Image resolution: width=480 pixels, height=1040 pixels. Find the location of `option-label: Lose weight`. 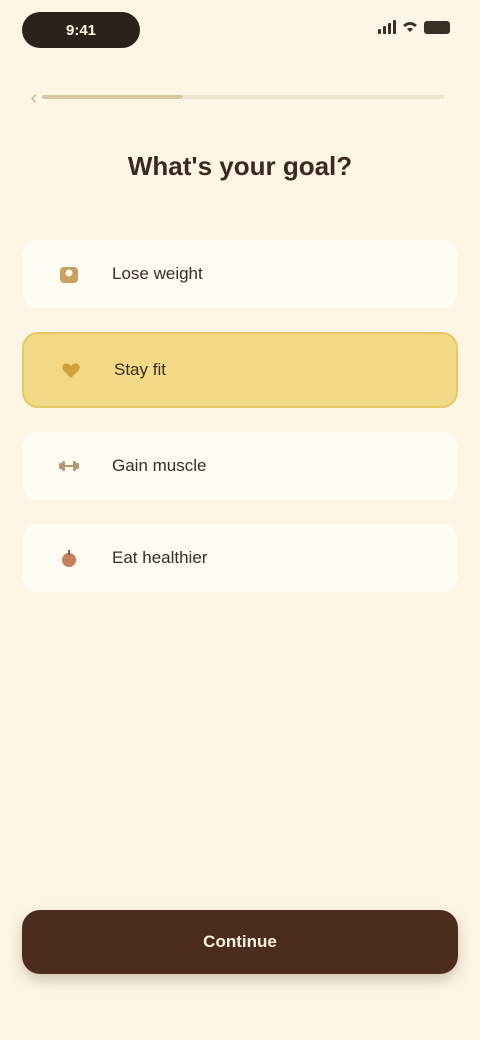

option-label: Lose weight is located at coordinates (157, 273).